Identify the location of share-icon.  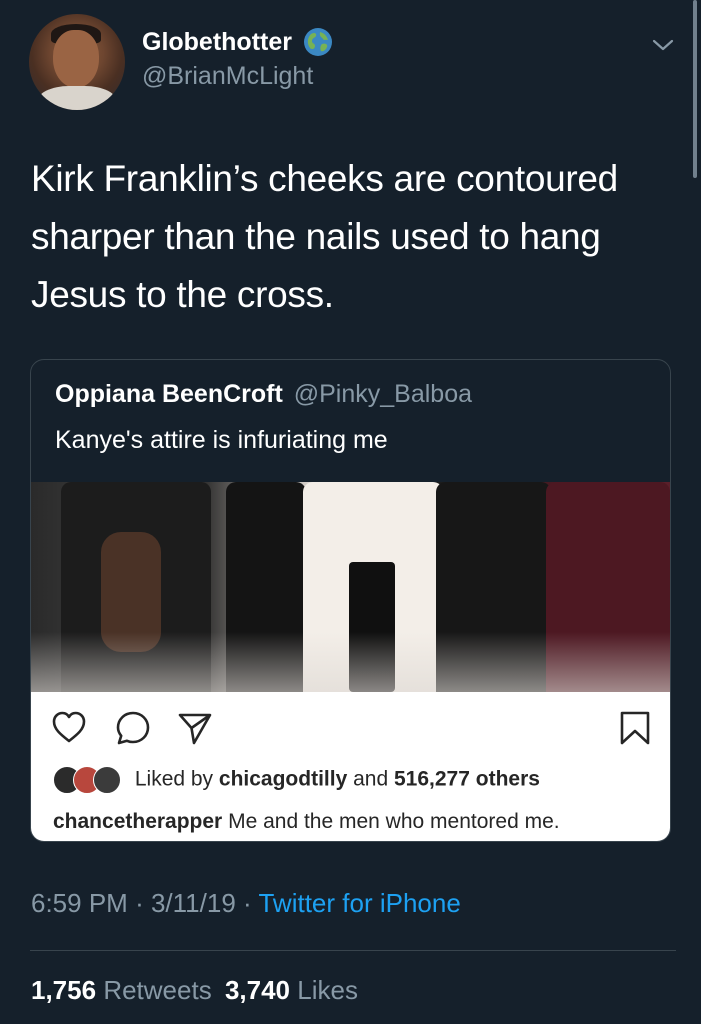
(195, 728).